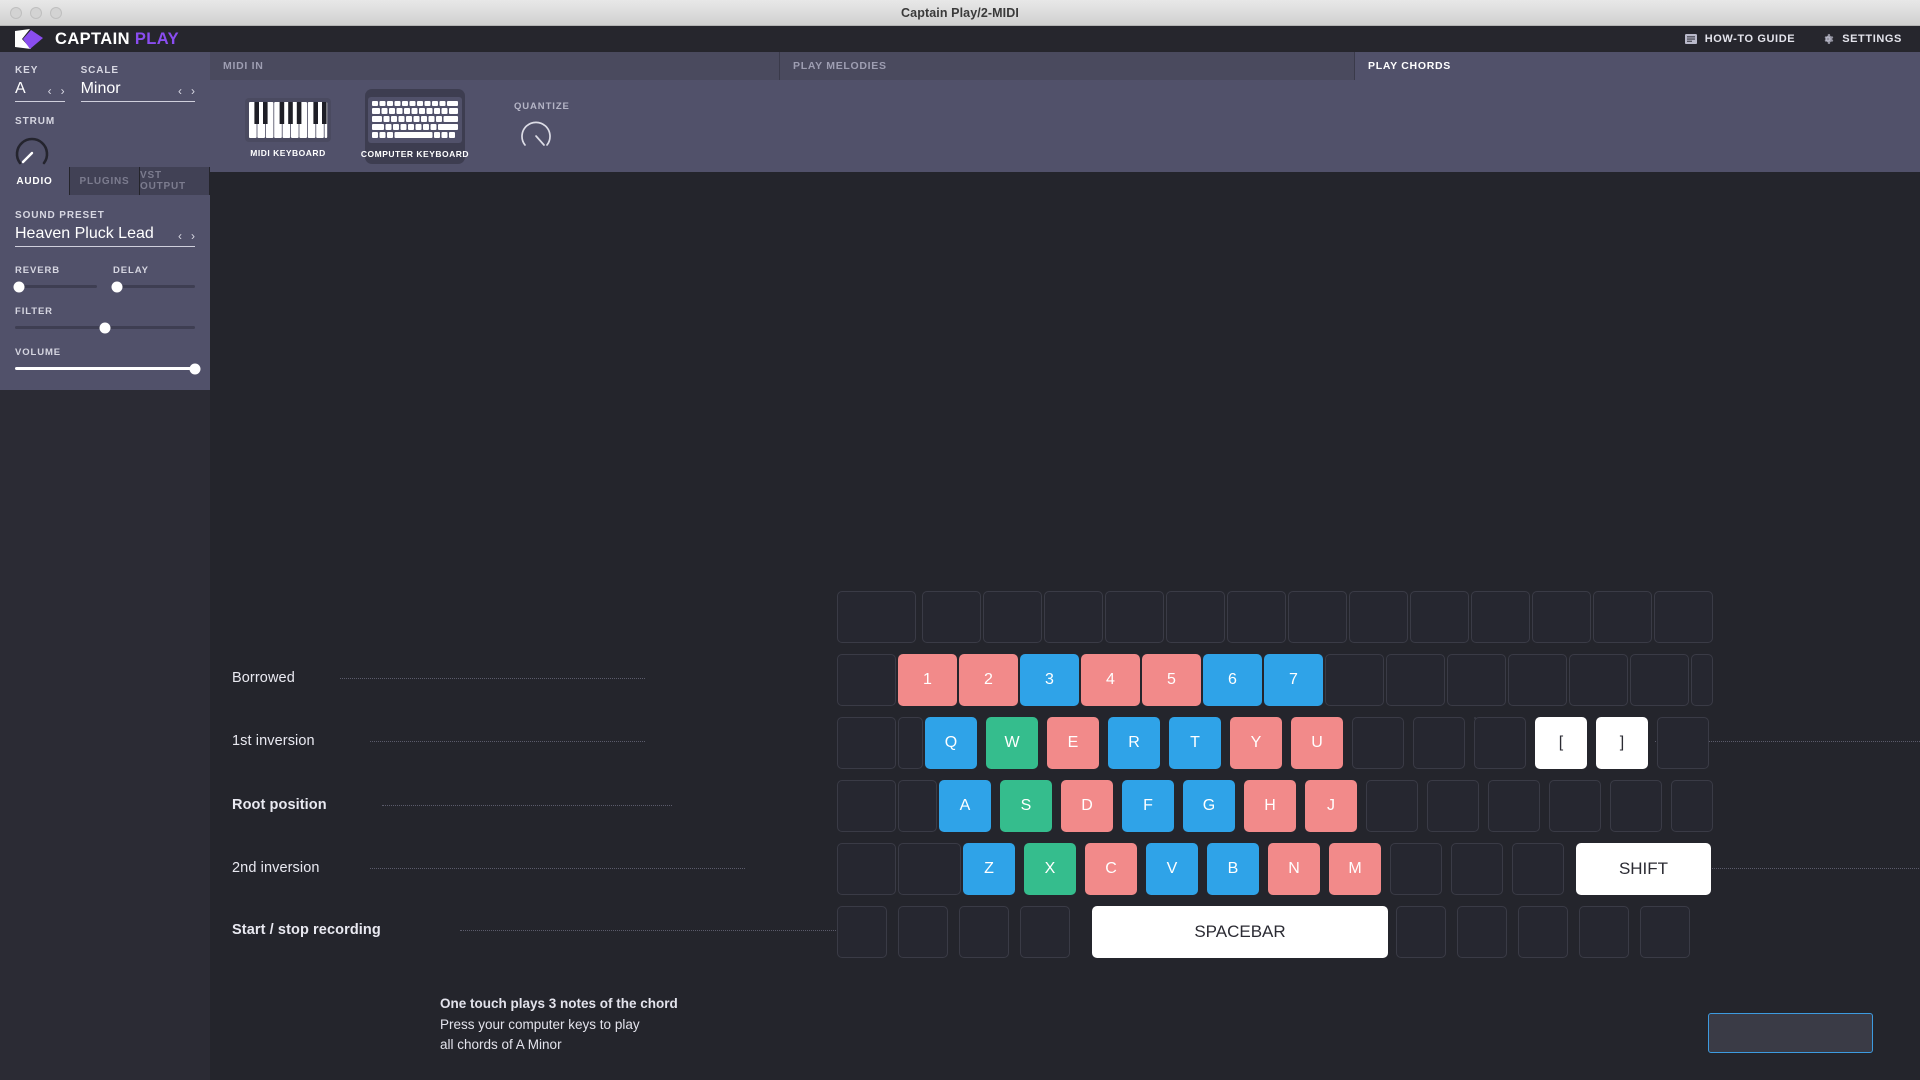 The width and height of the screenshot is (1920, 1080). I want to click on mode-tabs: MIDI IN PLAY MELODIES PLAY CHORDS, so click(1065, 66).